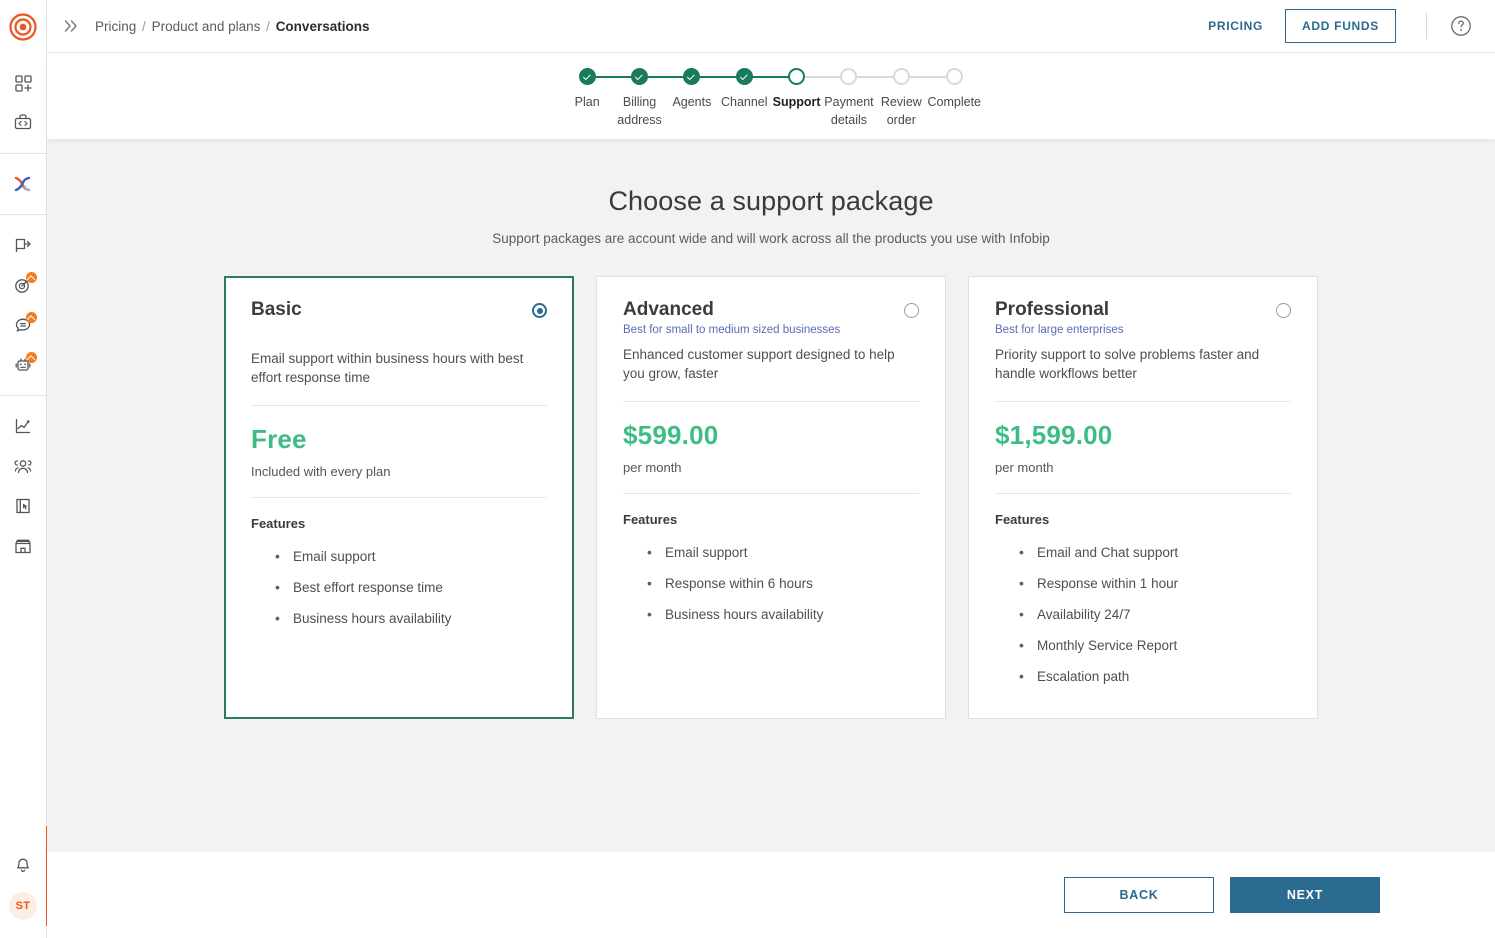  What do you see at coordinates (1139, 895) in the screenshot?
I see `back-button: BACK` at bounding box center [1139, 895].